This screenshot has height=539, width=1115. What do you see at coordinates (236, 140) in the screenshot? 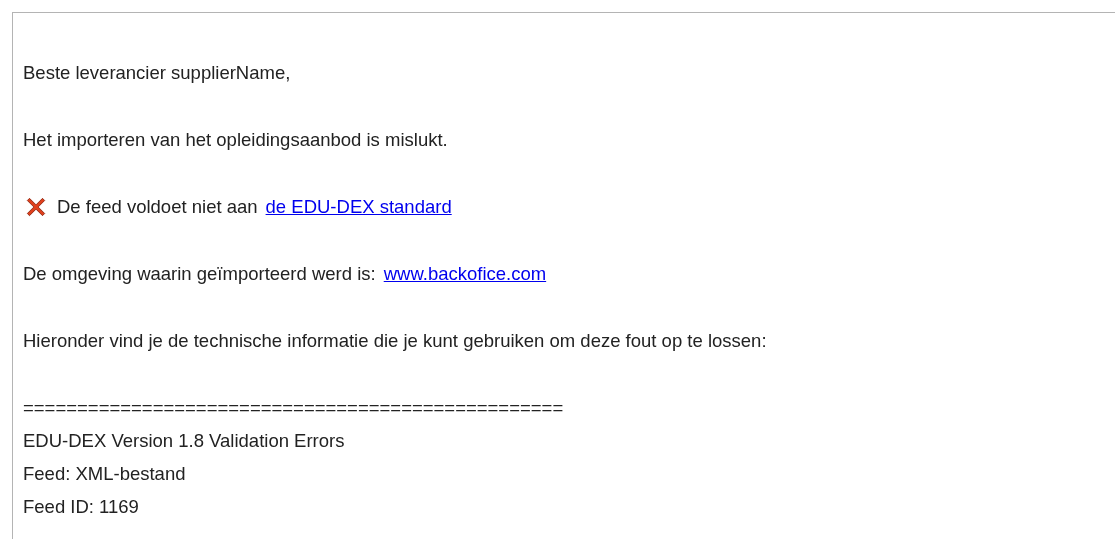
I see `paragraph: Het importeren van het opleidingsaanbod is mislukt.` at bounding box center [236, 140].